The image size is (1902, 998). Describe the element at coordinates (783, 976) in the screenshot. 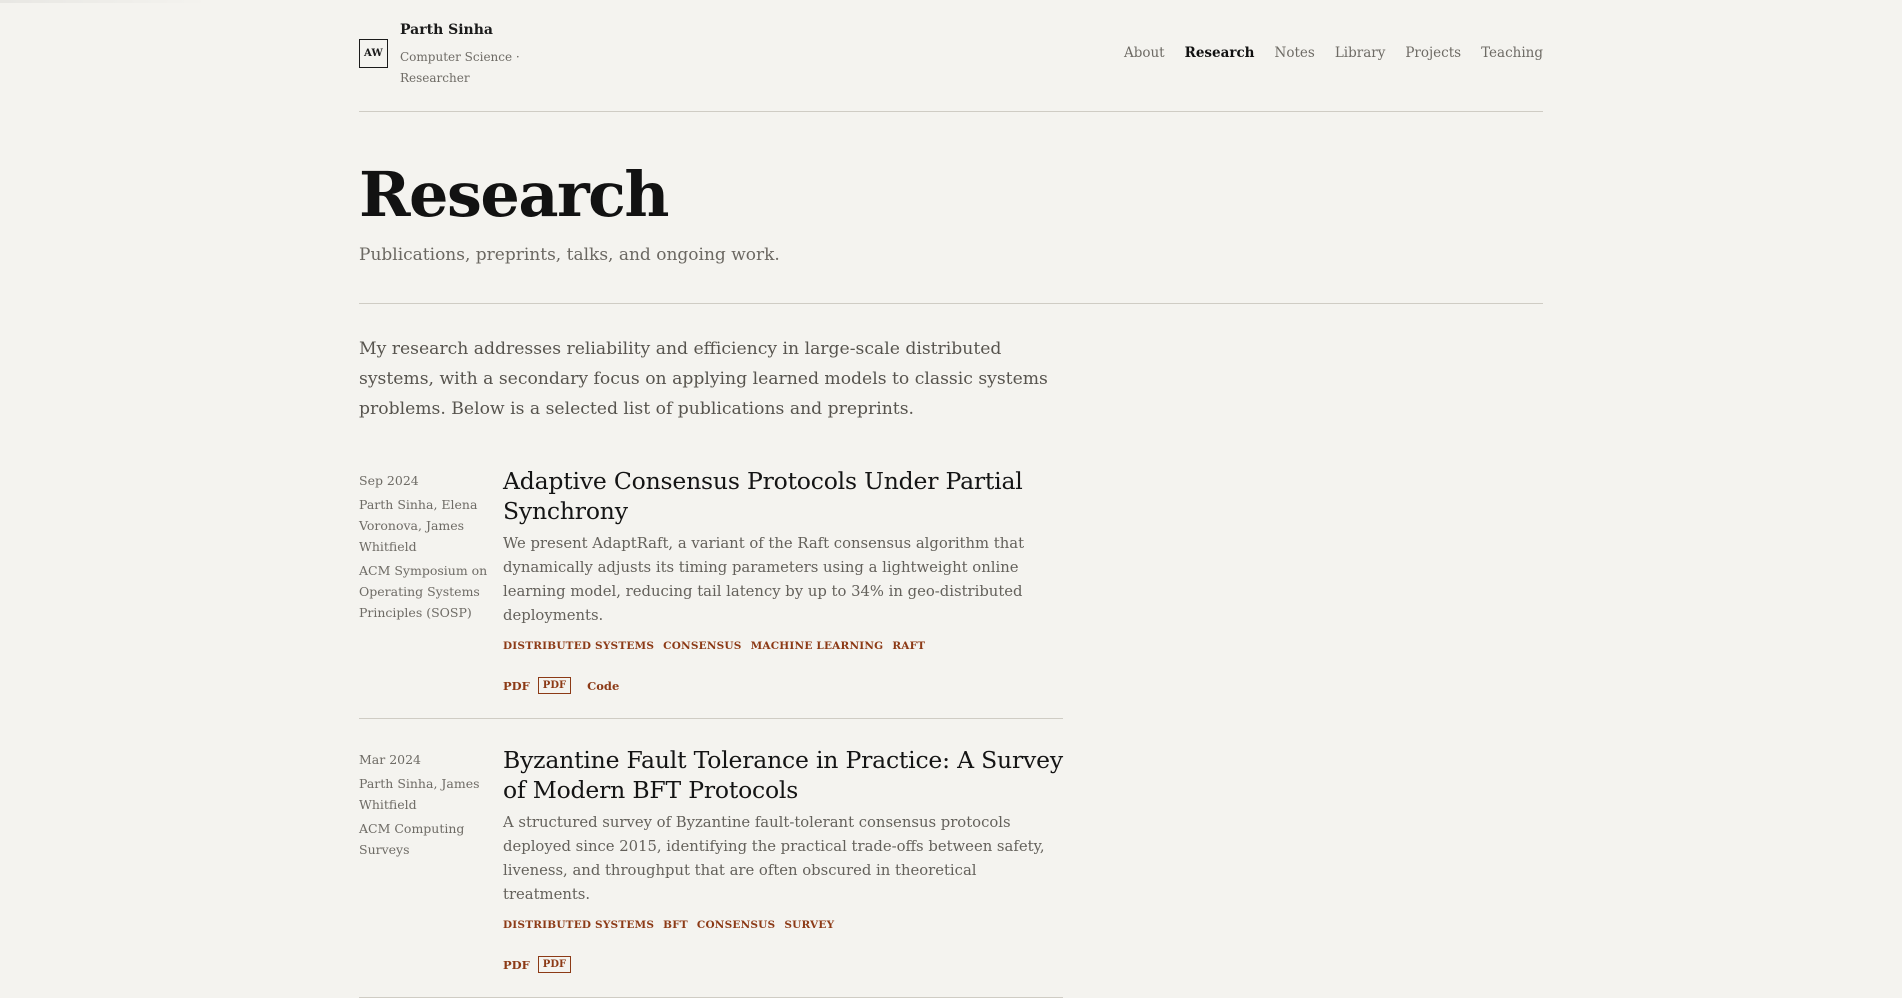

I see `publication-links: PDF PDF` at that location.